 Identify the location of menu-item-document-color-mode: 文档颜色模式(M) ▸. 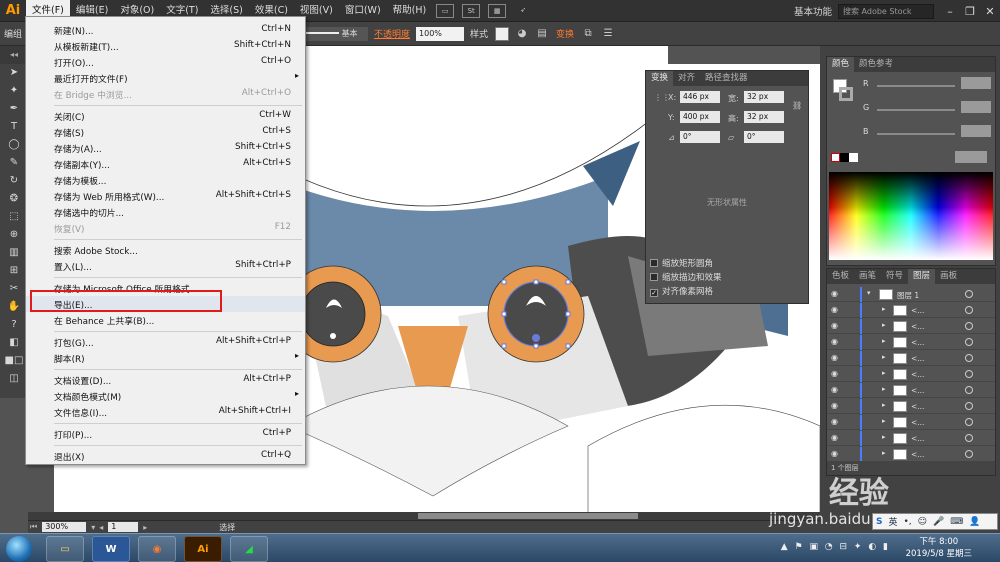
(165, 396).